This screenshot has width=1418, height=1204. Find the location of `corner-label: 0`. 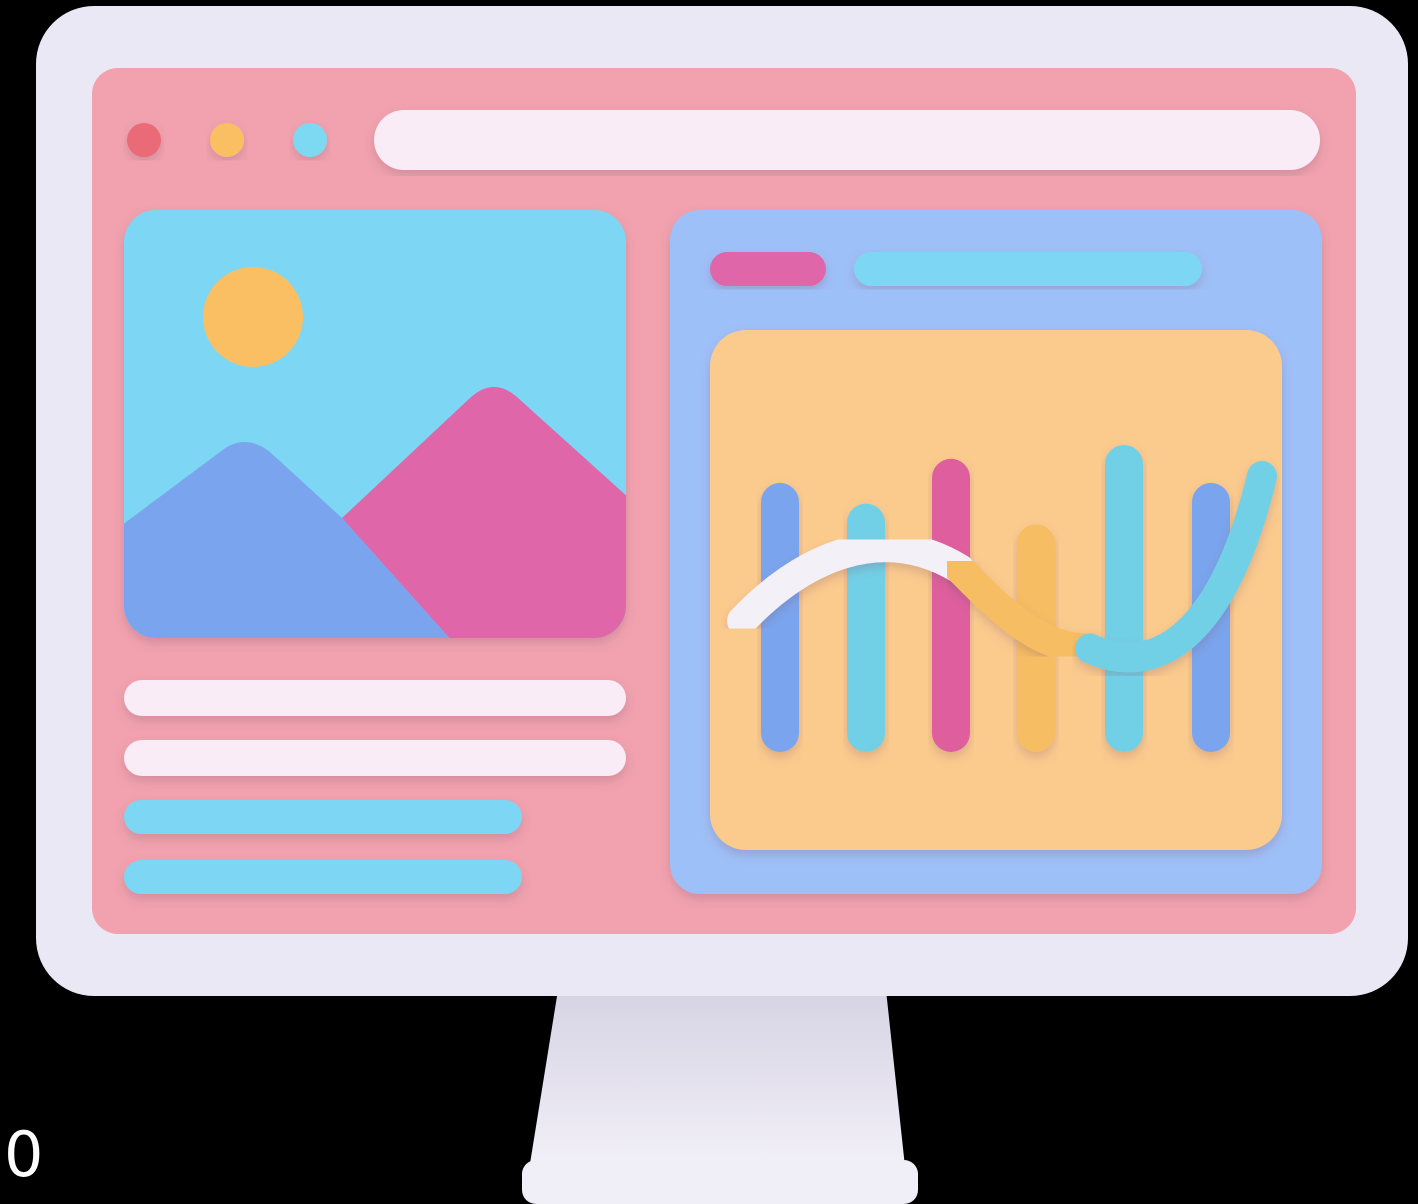

corner-label: 0 is located at coordinates (23, 1154).